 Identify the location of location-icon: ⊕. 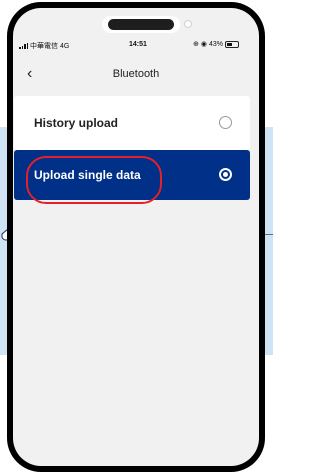
(196, 44).